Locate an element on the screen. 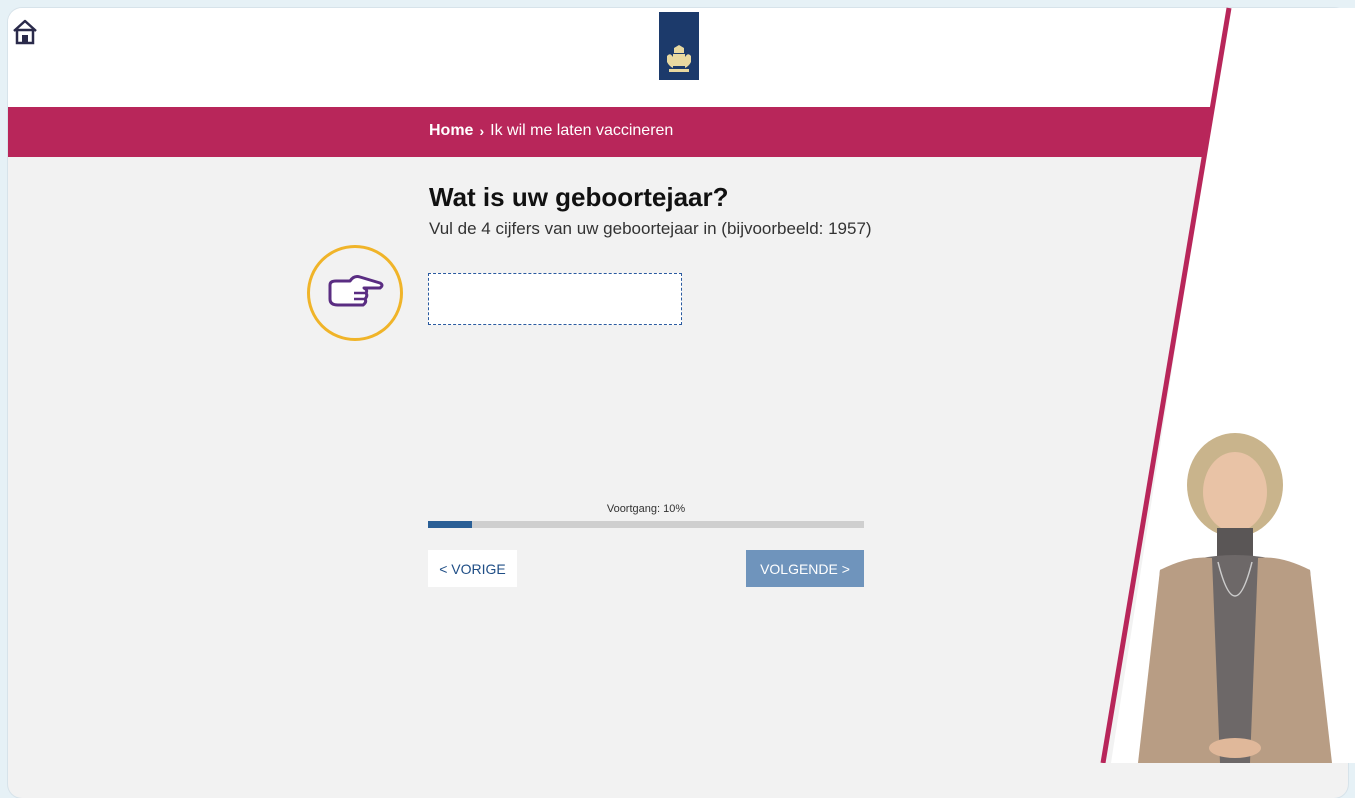 The width and height of the screenshot is (1355, 798). top-header is located at coordinates (678, 57).